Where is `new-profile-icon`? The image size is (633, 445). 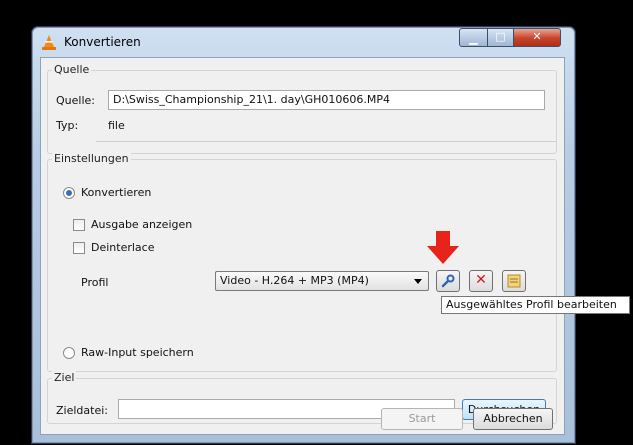 new-profile-icon is located at coordinates (514, 281).